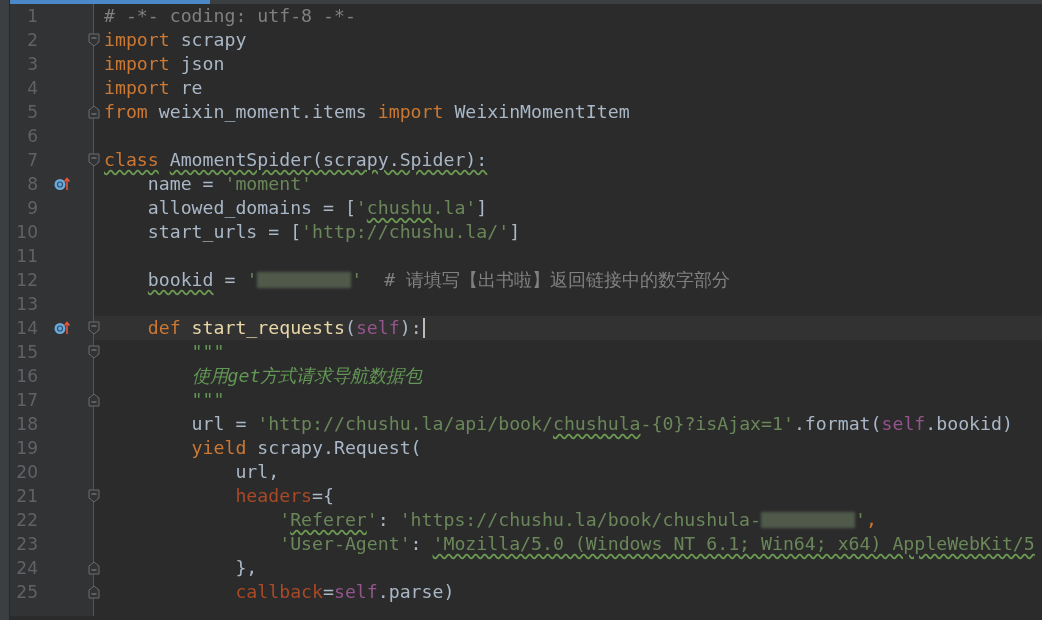  What do you see at coordinates (284, 328) in the screenshot?
I see `code-line: def start_requests(self):` at bounding box center [284, 328].